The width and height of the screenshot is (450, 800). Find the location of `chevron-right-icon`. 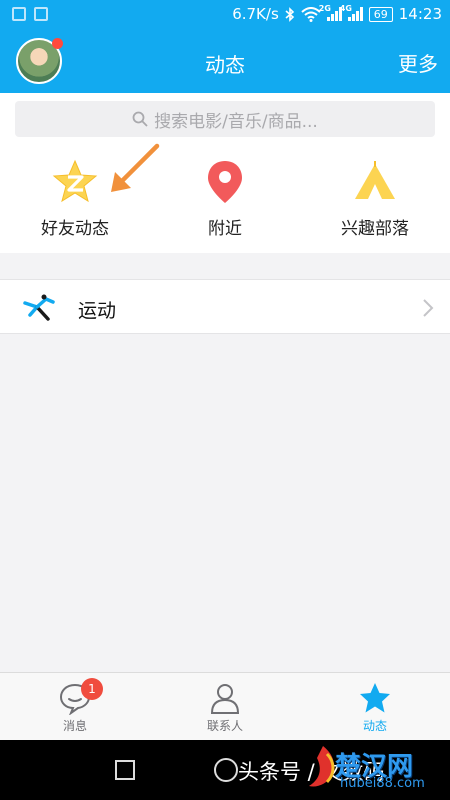

chevron-right-icon is located at coordinates (428, 308).